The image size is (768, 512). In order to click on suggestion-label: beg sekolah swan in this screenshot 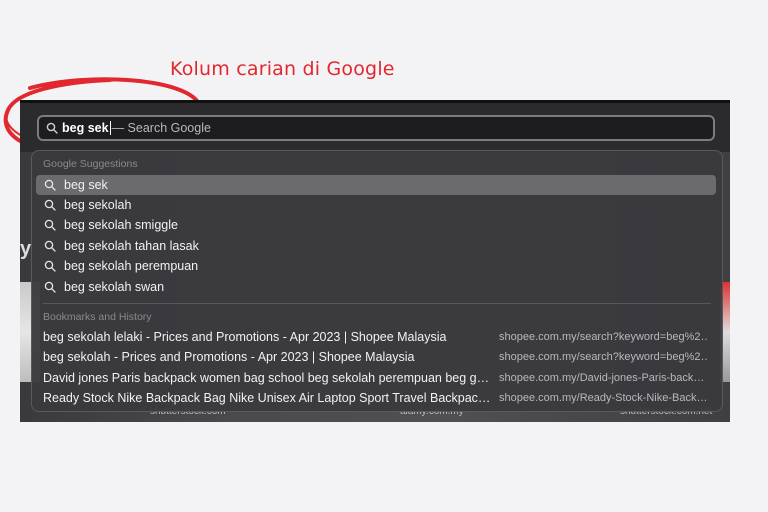, I will do `click(114, 287)`.